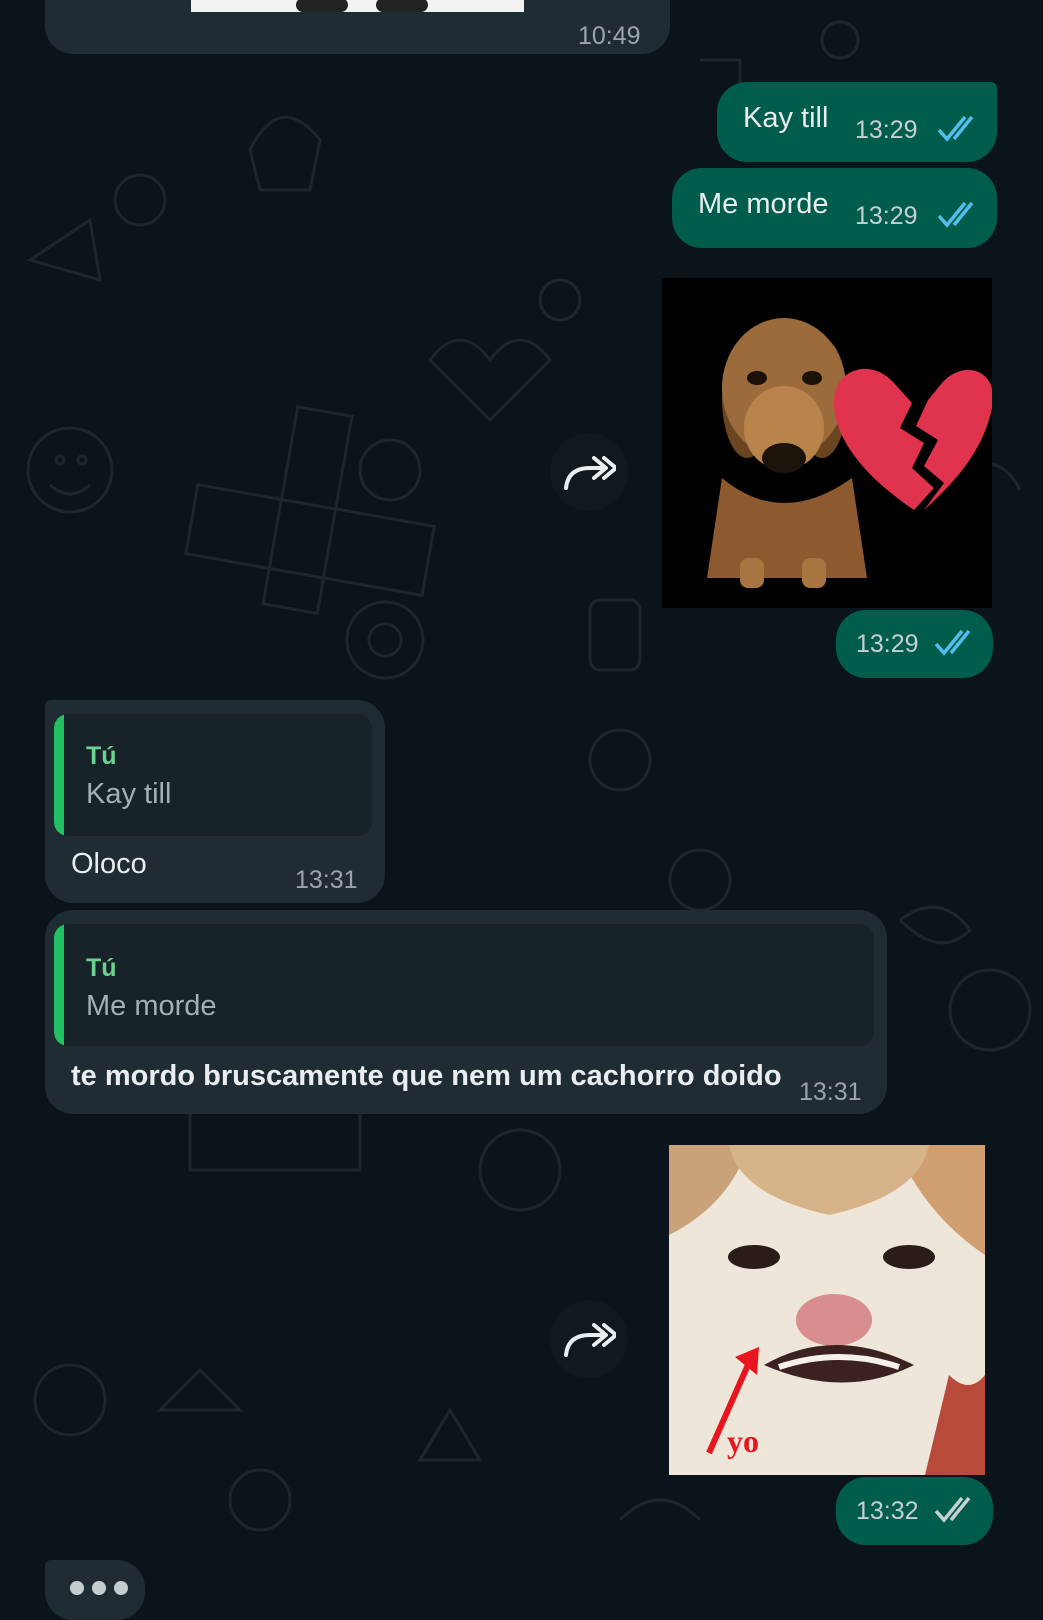 The image size is (1043, 1620). Describe the element at coordinates (786, 118) in the screenshot. I see `message-text: Kay till` at that location.